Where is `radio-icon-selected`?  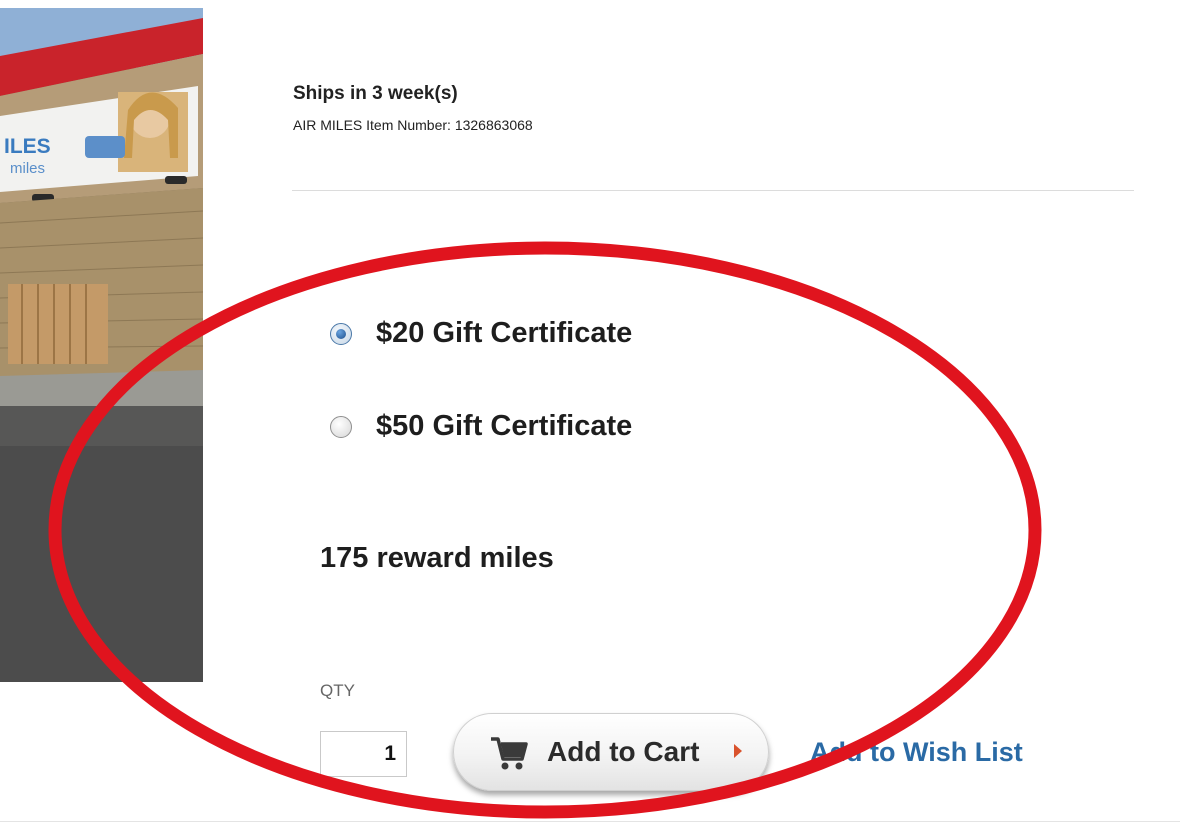
radio-icon-selected is located at coordinates (341, 333).